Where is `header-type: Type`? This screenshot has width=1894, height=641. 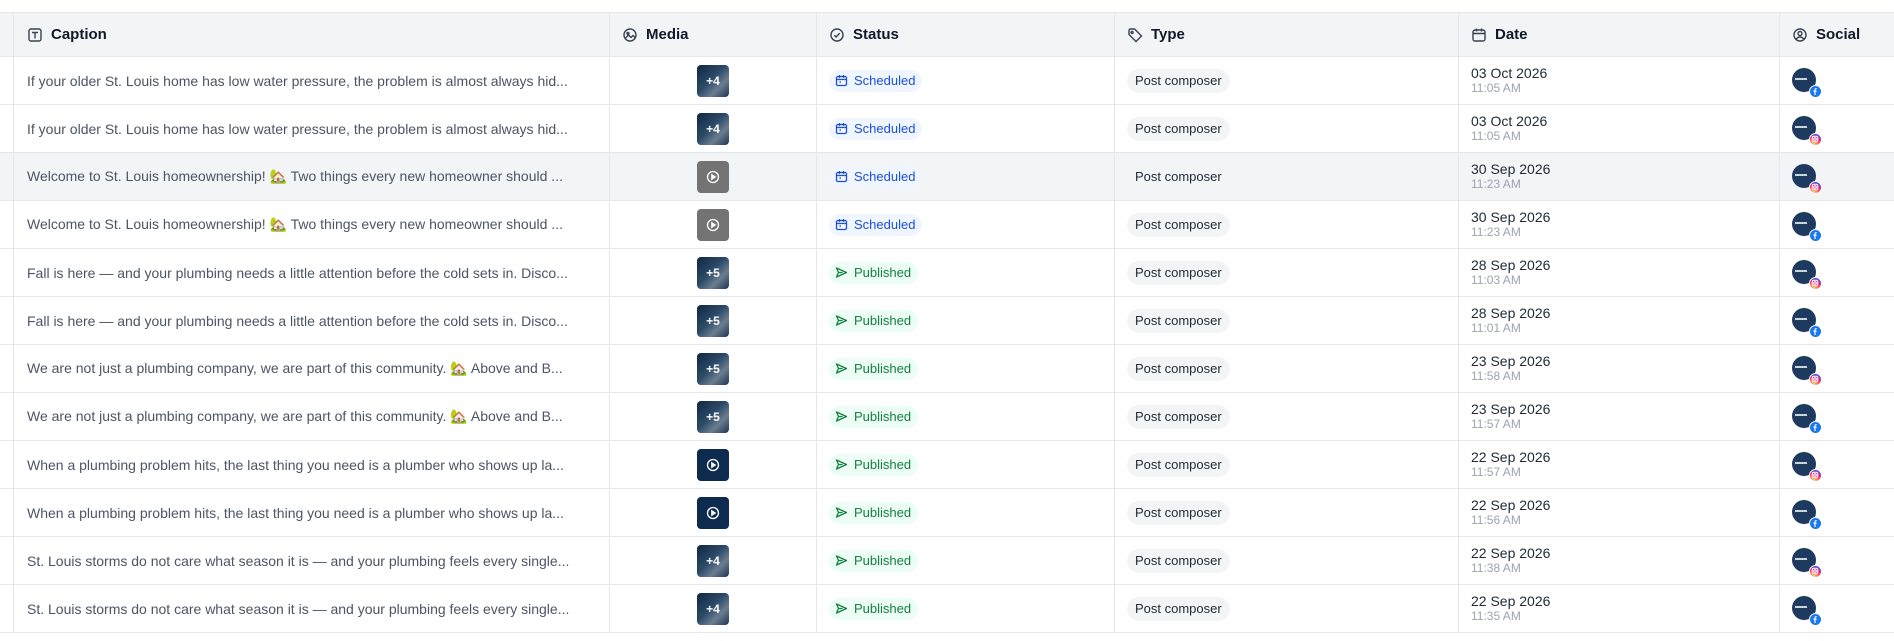
header-type: Type is located at coordinates (1287, 34).